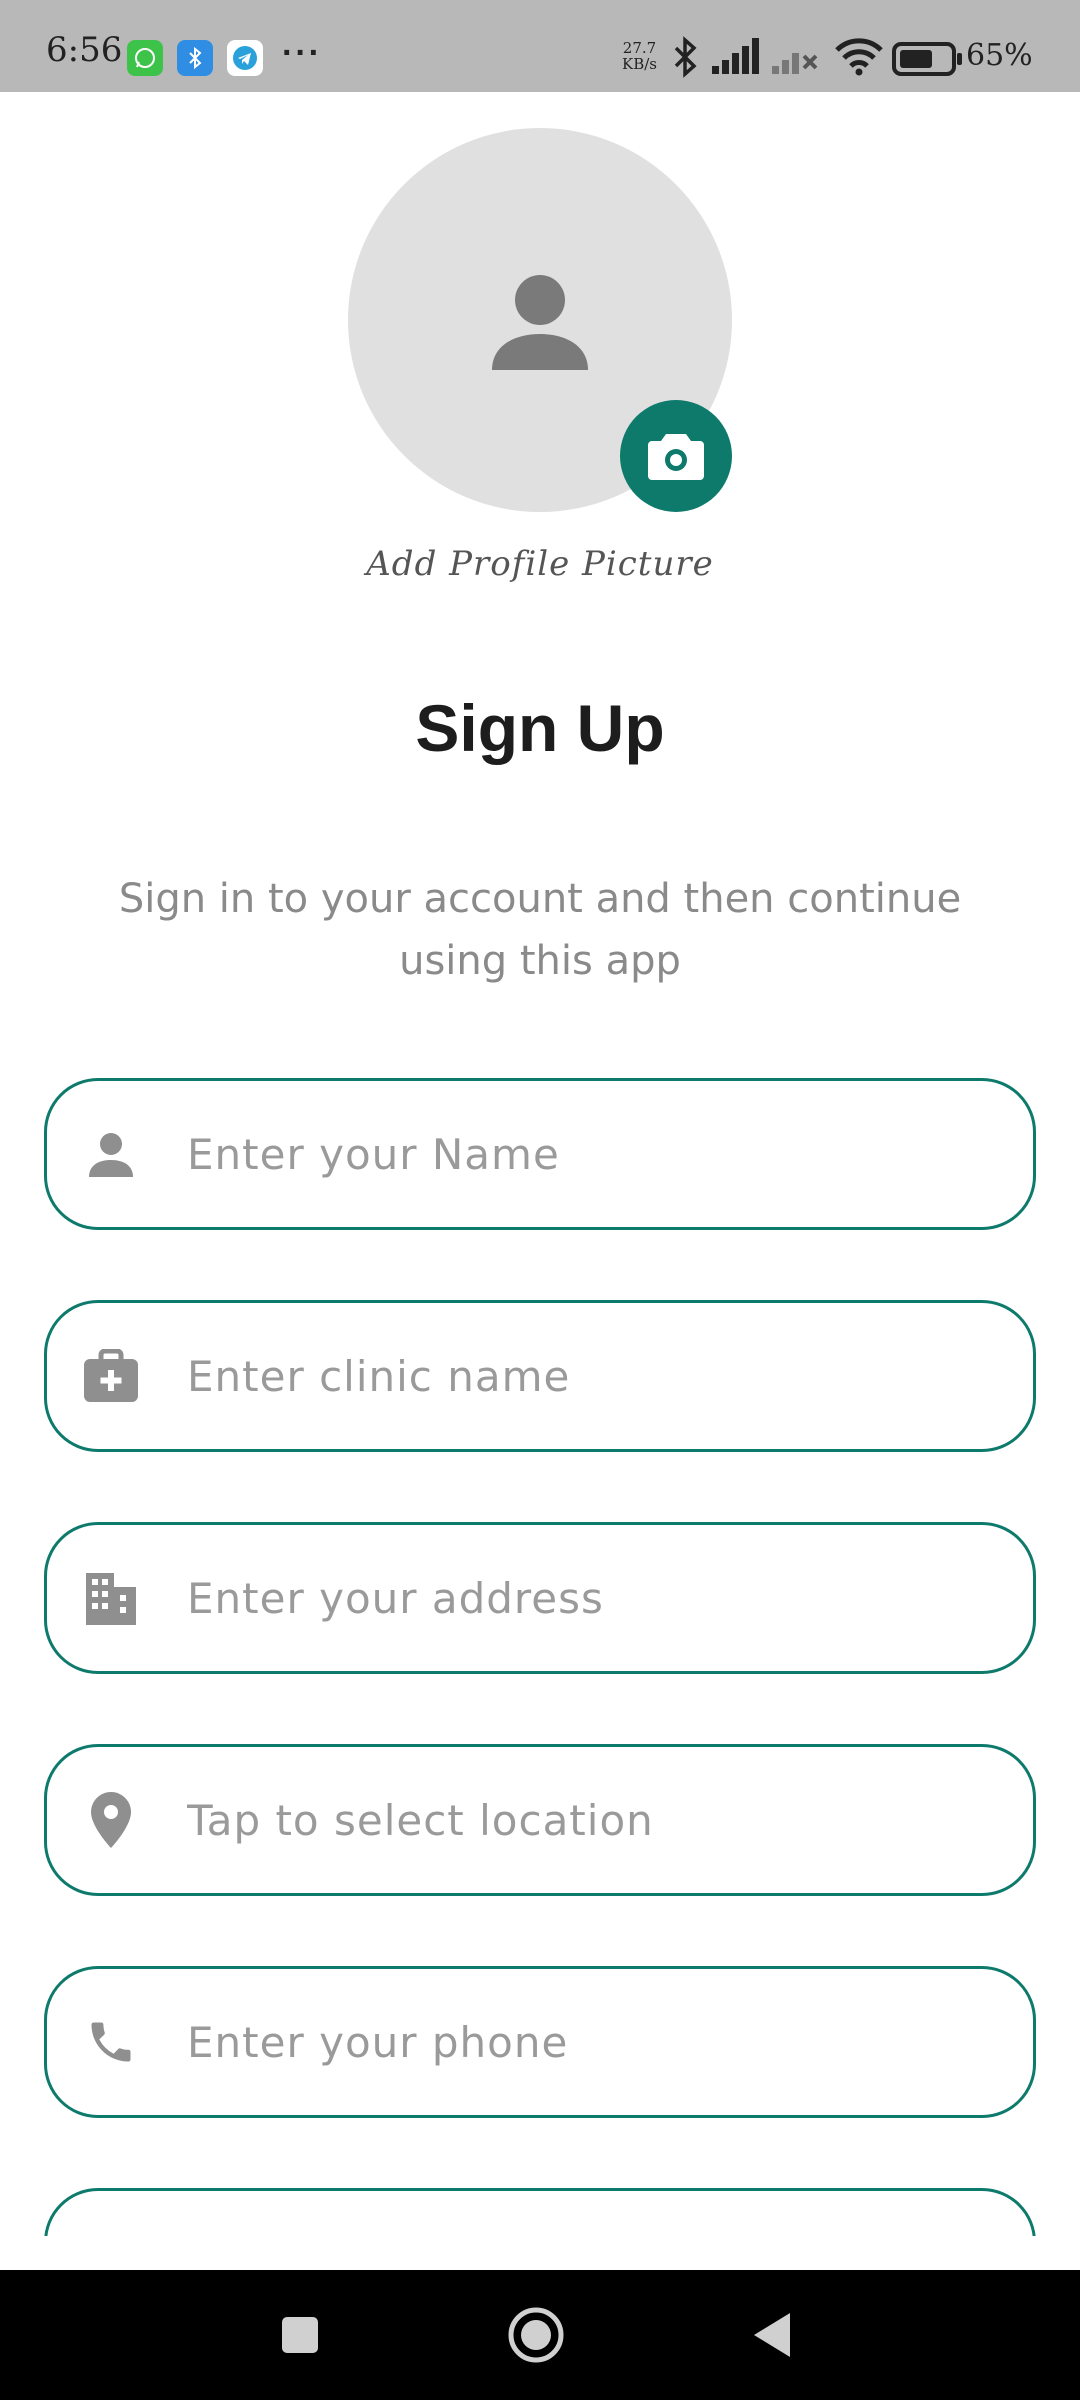  What do you see at coordinates (590, 1820) in the screenshot?
I see `location-input` at bounding box center [590, 1820].